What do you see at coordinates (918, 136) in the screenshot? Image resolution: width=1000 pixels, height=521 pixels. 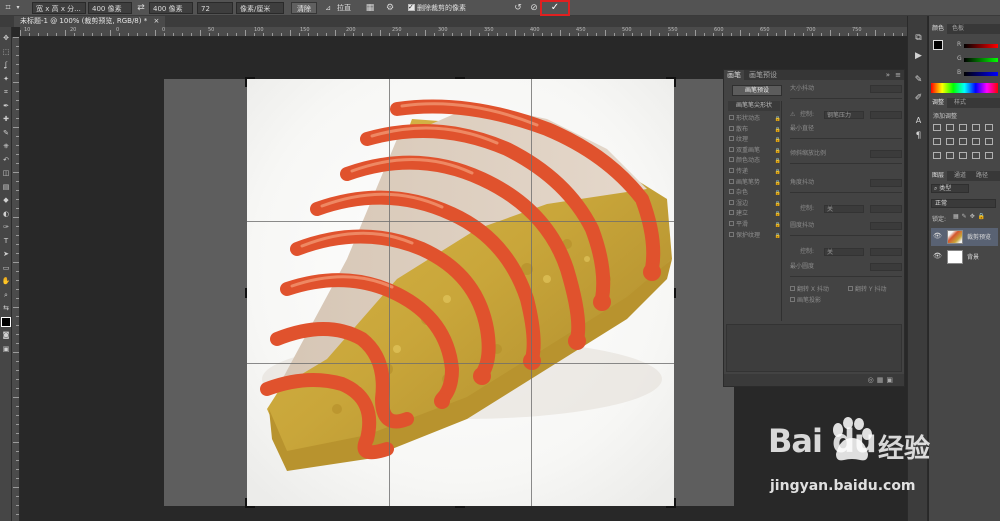 I see `paragraph-icon: ¶` at bounding box center [918, 136].